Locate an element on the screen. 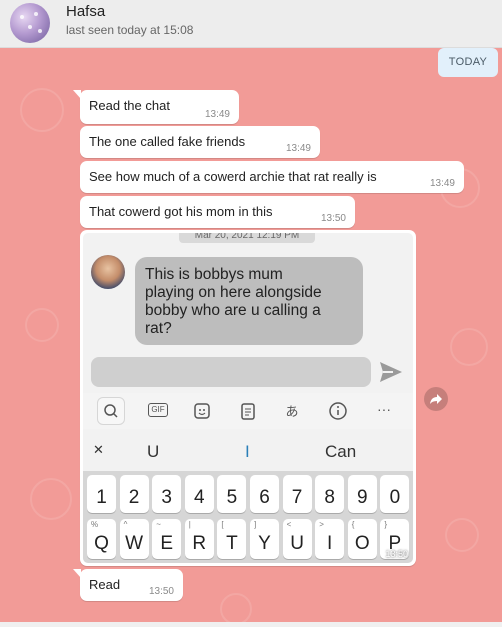 The image size is (502, 627). keyboard-toolbar: GIF あ ··· is located at coordinates (248, 411).